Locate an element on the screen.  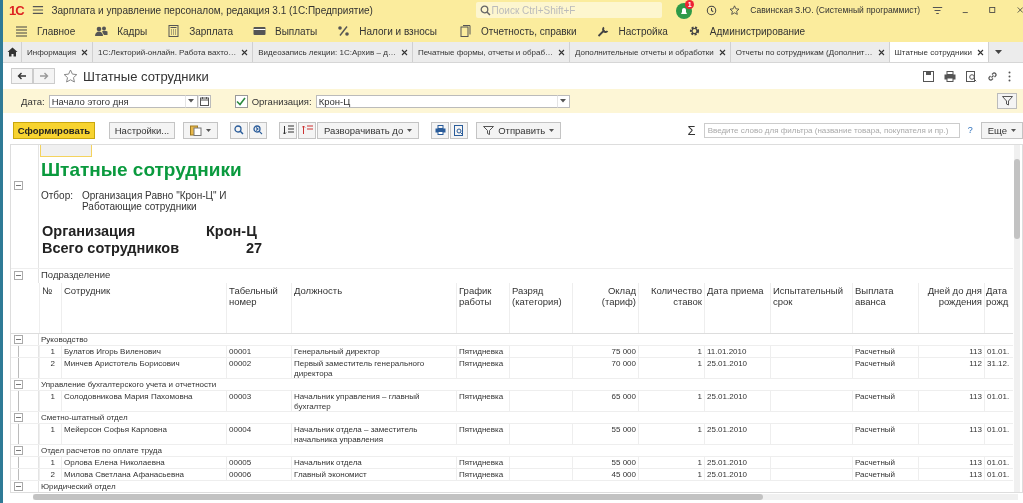
table-cell: 2 is located at coordinates (52, 474).